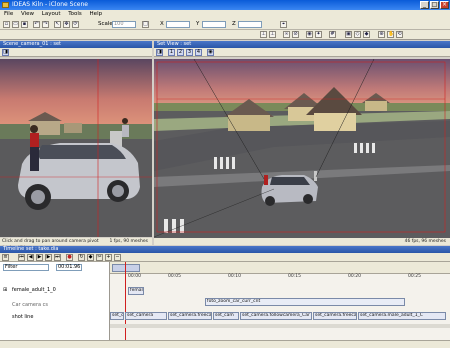  Describe the element at coordinates (146, 316) in the screenshot. I see `clip-set-camera: set_camera` at that location.